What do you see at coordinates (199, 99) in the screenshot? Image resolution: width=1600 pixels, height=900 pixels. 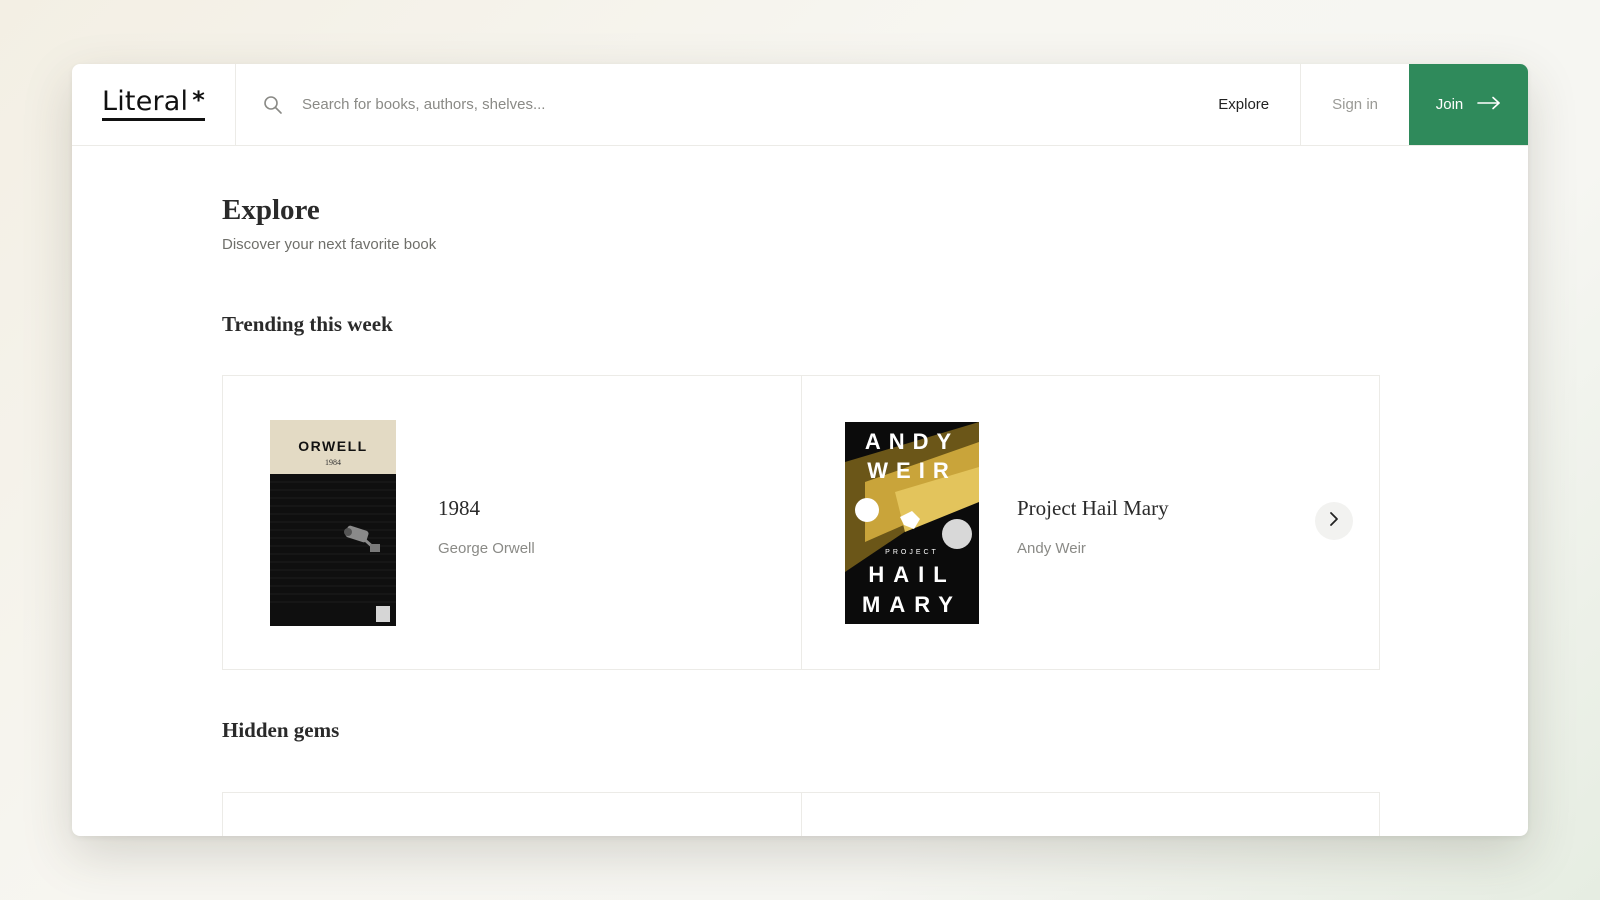 I see `logo-asterisk: *` at bounding box center [199, 99].